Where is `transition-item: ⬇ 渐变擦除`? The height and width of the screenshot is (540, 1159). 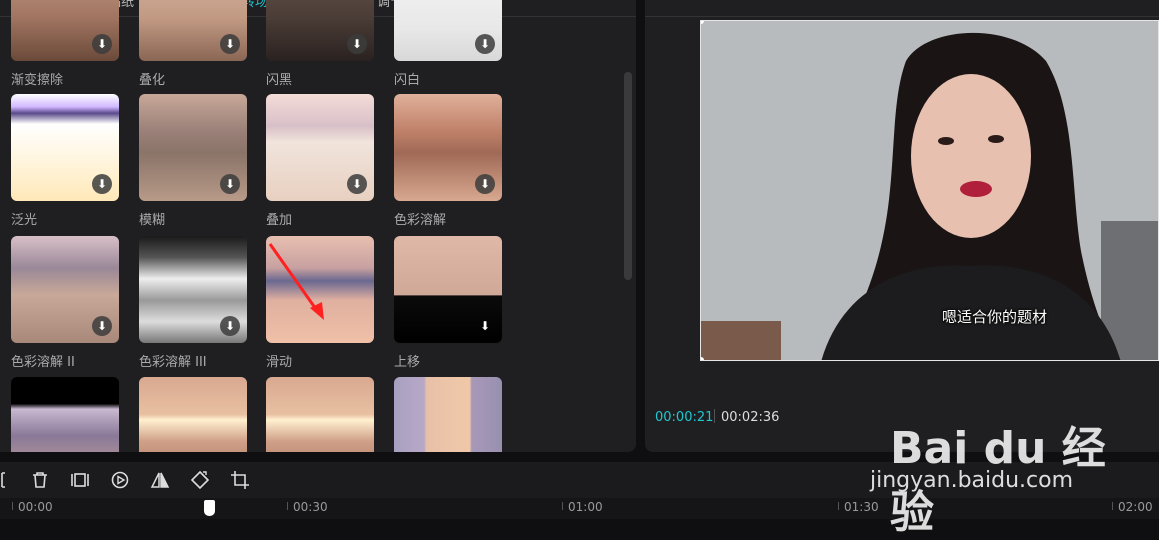
transition-item: ⬇ 渐变擦除 is located at coordinates (65, 44).